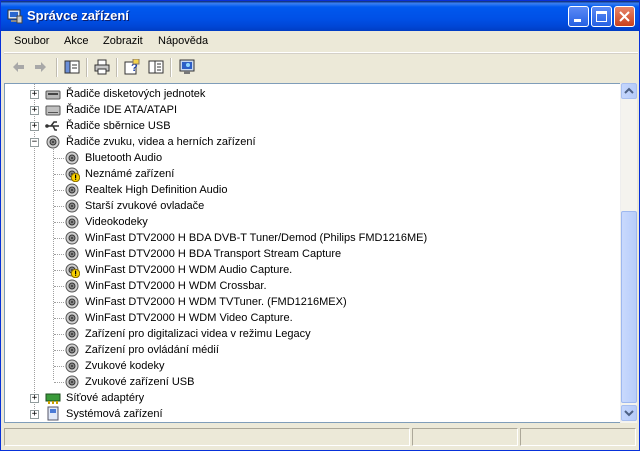  Describe the element at coordinates (122, 110) in the screenshot. I see `tree-node-label: Řadiče IDE ATA/ATAPI` at that location.